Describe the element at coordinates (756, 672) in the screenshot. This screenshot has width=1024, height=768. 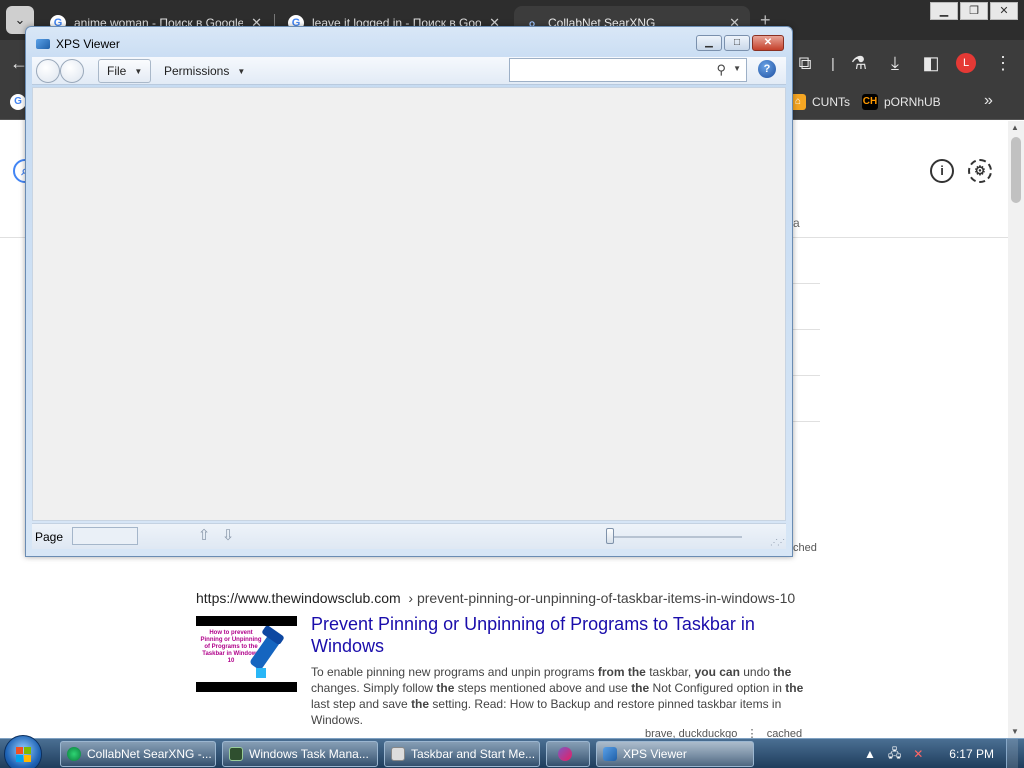
I see `snippet-segment: undo` at that location.